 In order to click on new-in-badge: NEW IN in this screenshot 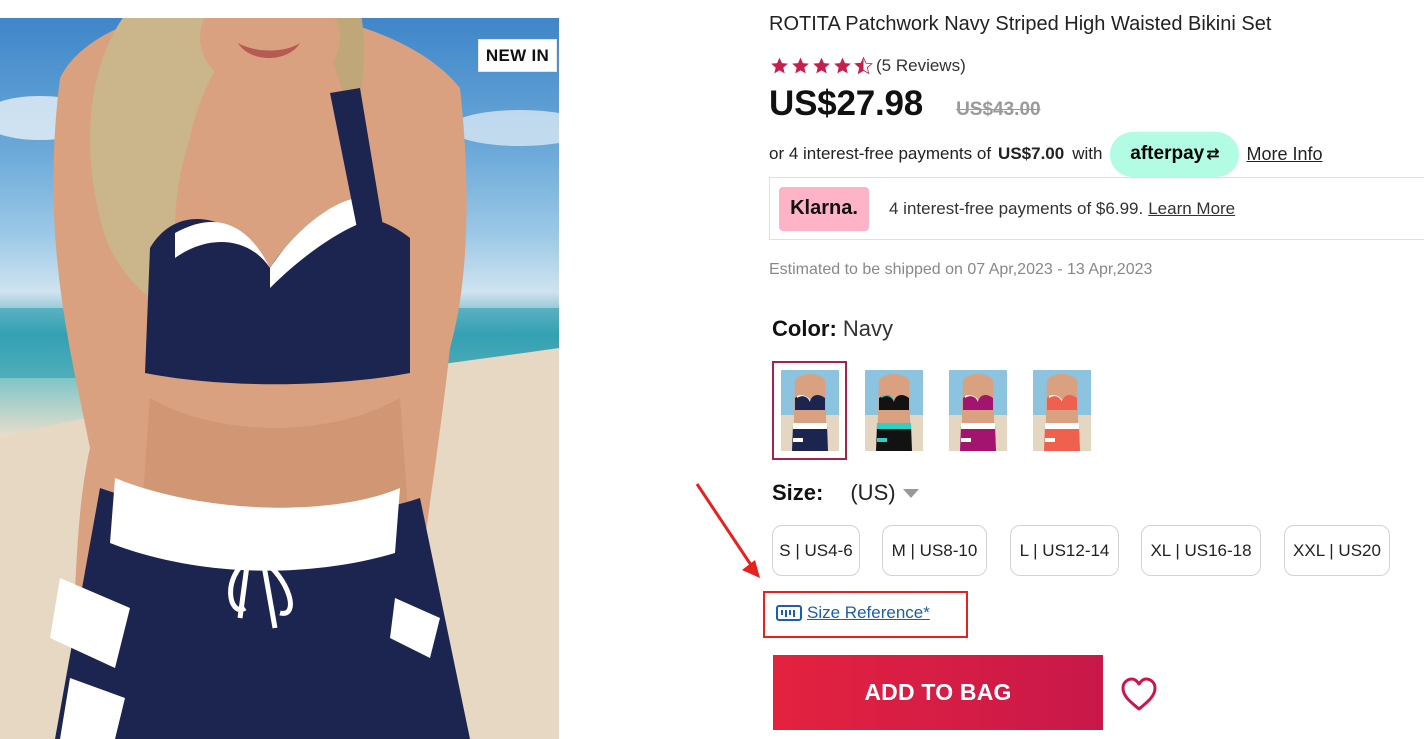, I will do `click(517, 55)`.